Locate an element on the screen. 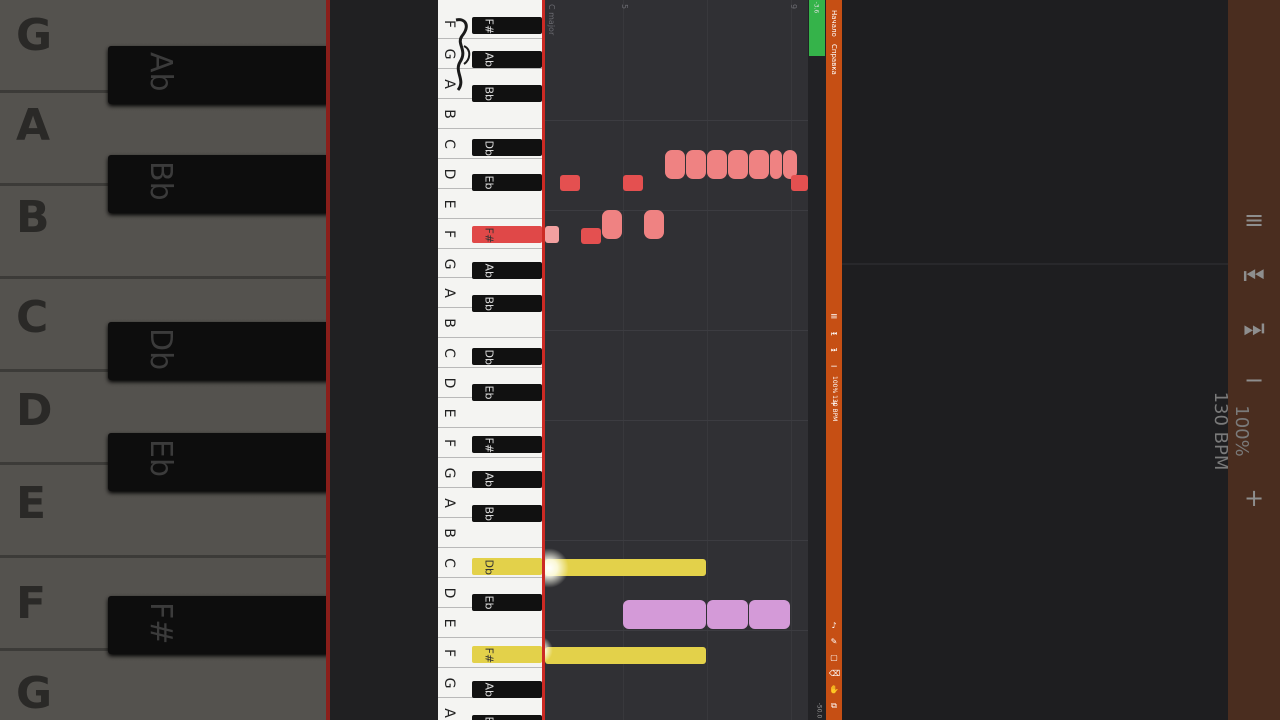  background-gap is located at coordinates (384, 360).